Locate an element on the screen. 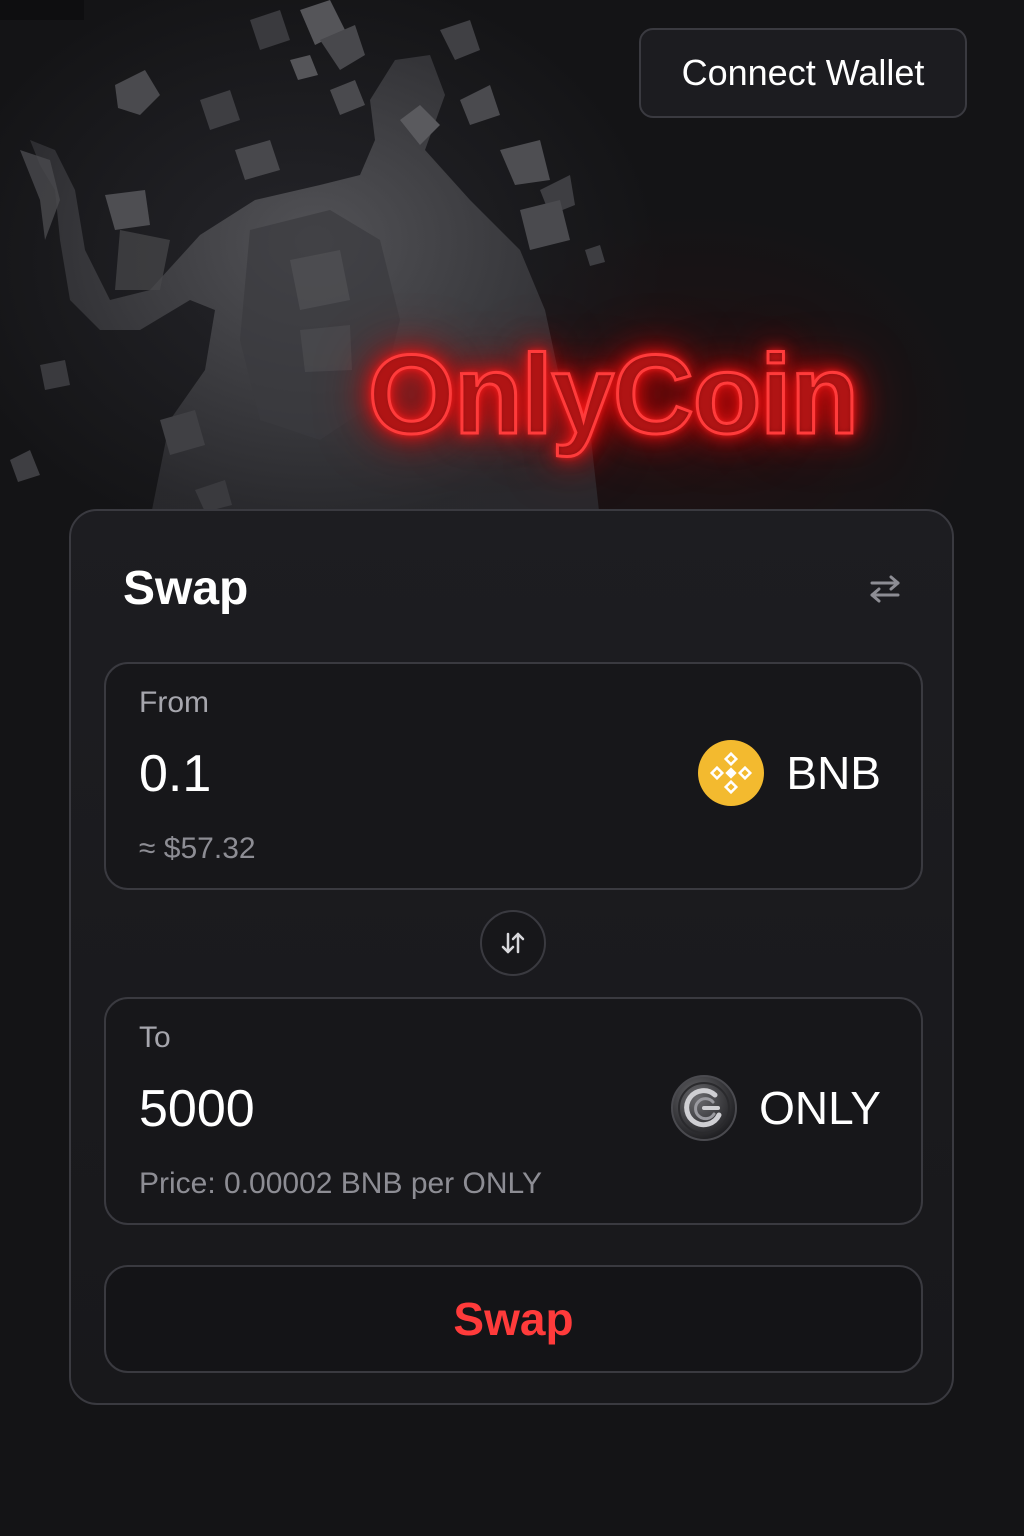 This screenshot has width=1024, height=1536. to-panel: To 5000 Price: 0.00002 BNB per ONLY ONLY is located at coordinates (513, 1111).